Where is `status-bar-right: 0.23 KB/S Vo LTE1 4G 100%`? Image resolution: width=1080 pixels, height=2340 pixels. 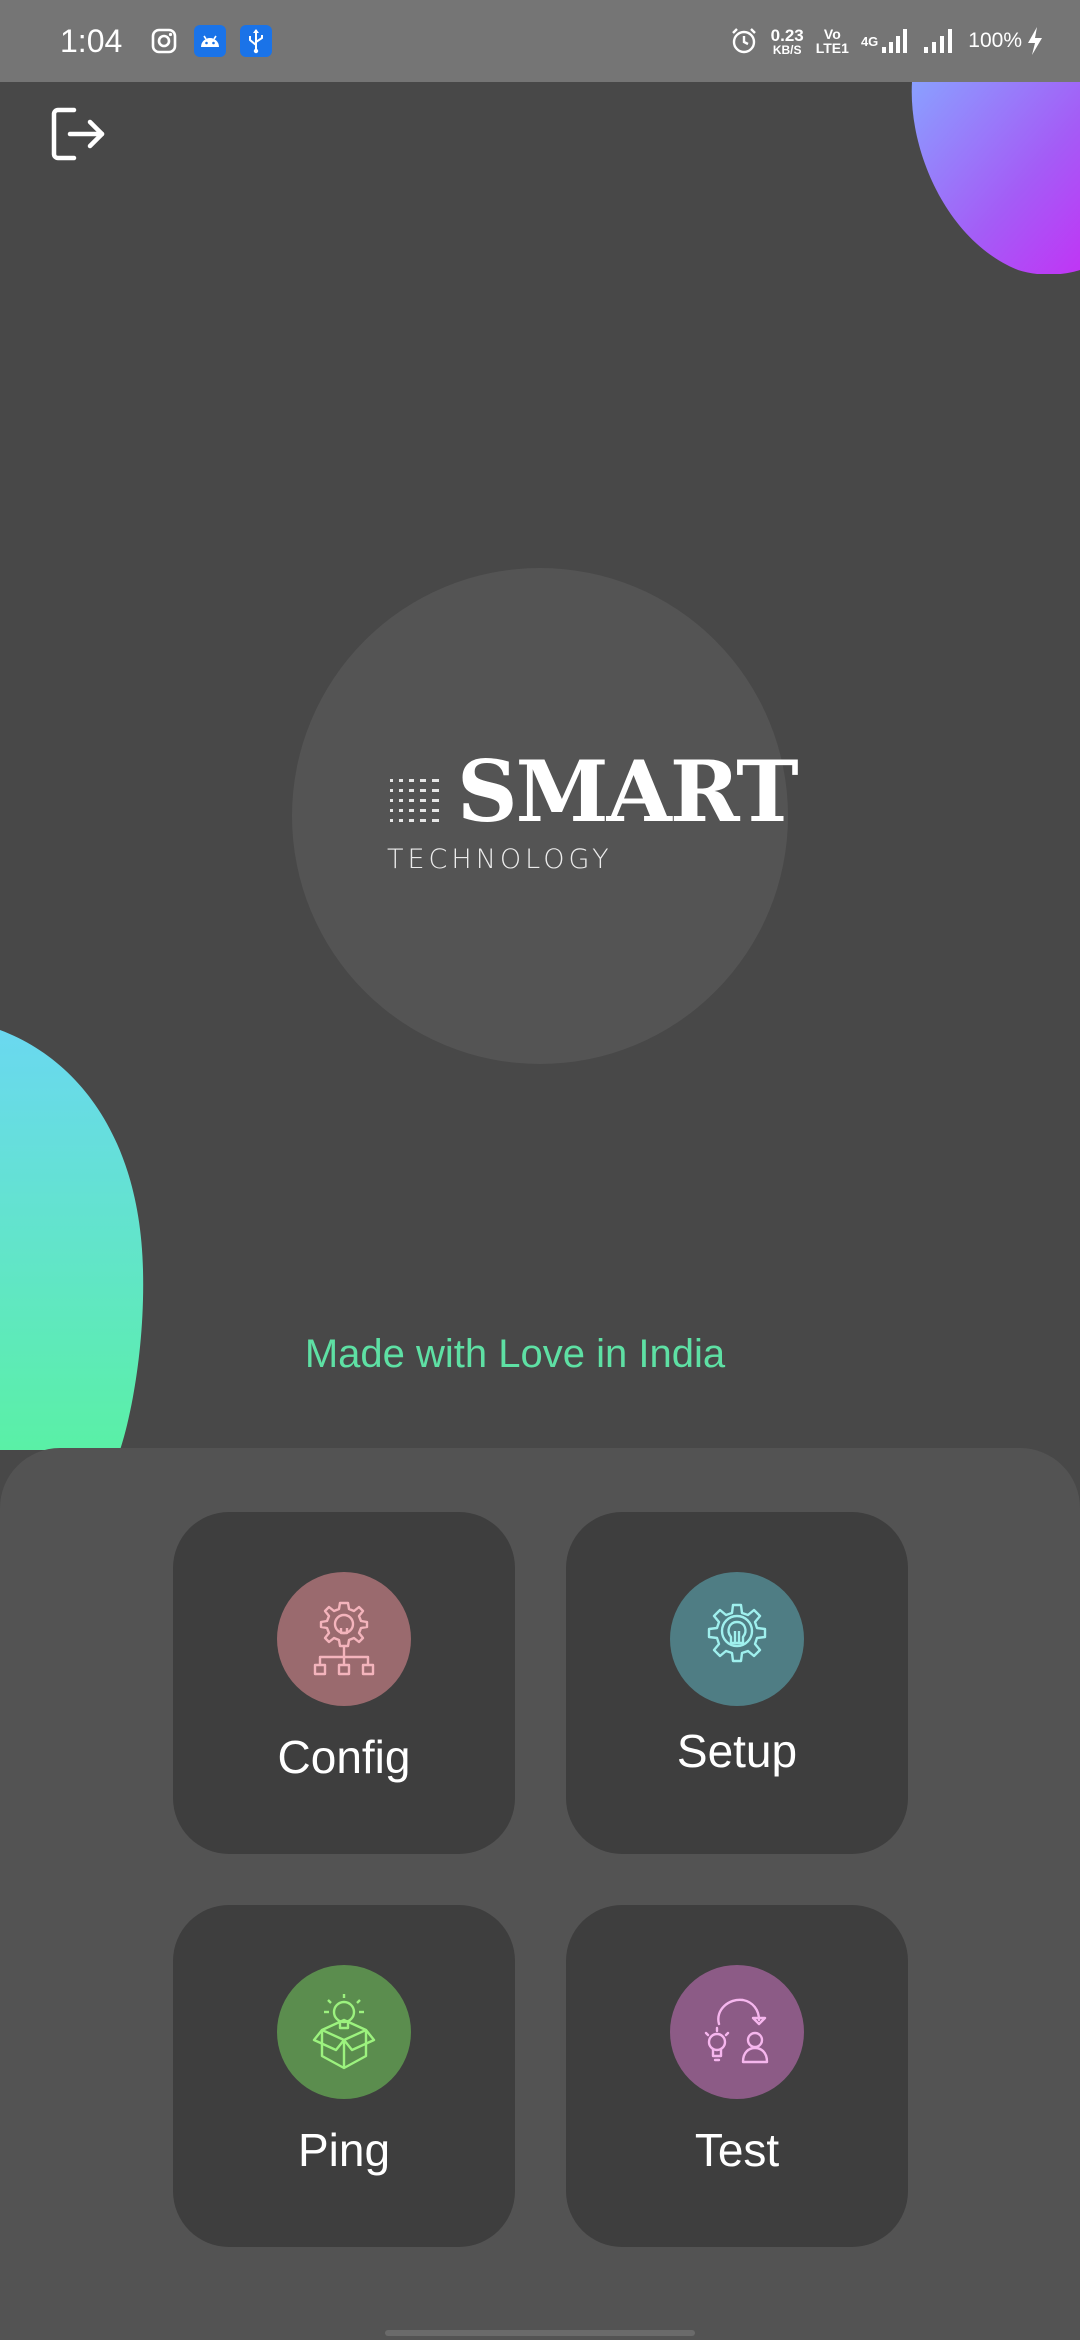
status-bar-right: 0.23 KB/S Vo LTE1 4G 100% is located at coordinates (880, 41).